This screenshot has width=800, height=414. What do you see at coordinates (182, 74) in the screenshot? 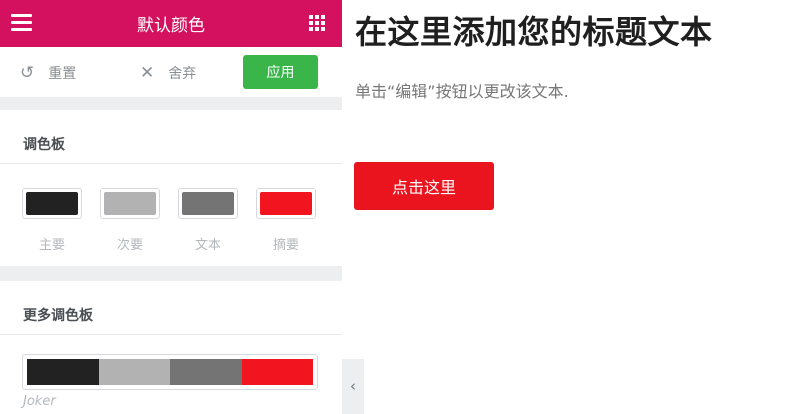
I see `discard-label: 舍弃` at bounding box center [182, 74].